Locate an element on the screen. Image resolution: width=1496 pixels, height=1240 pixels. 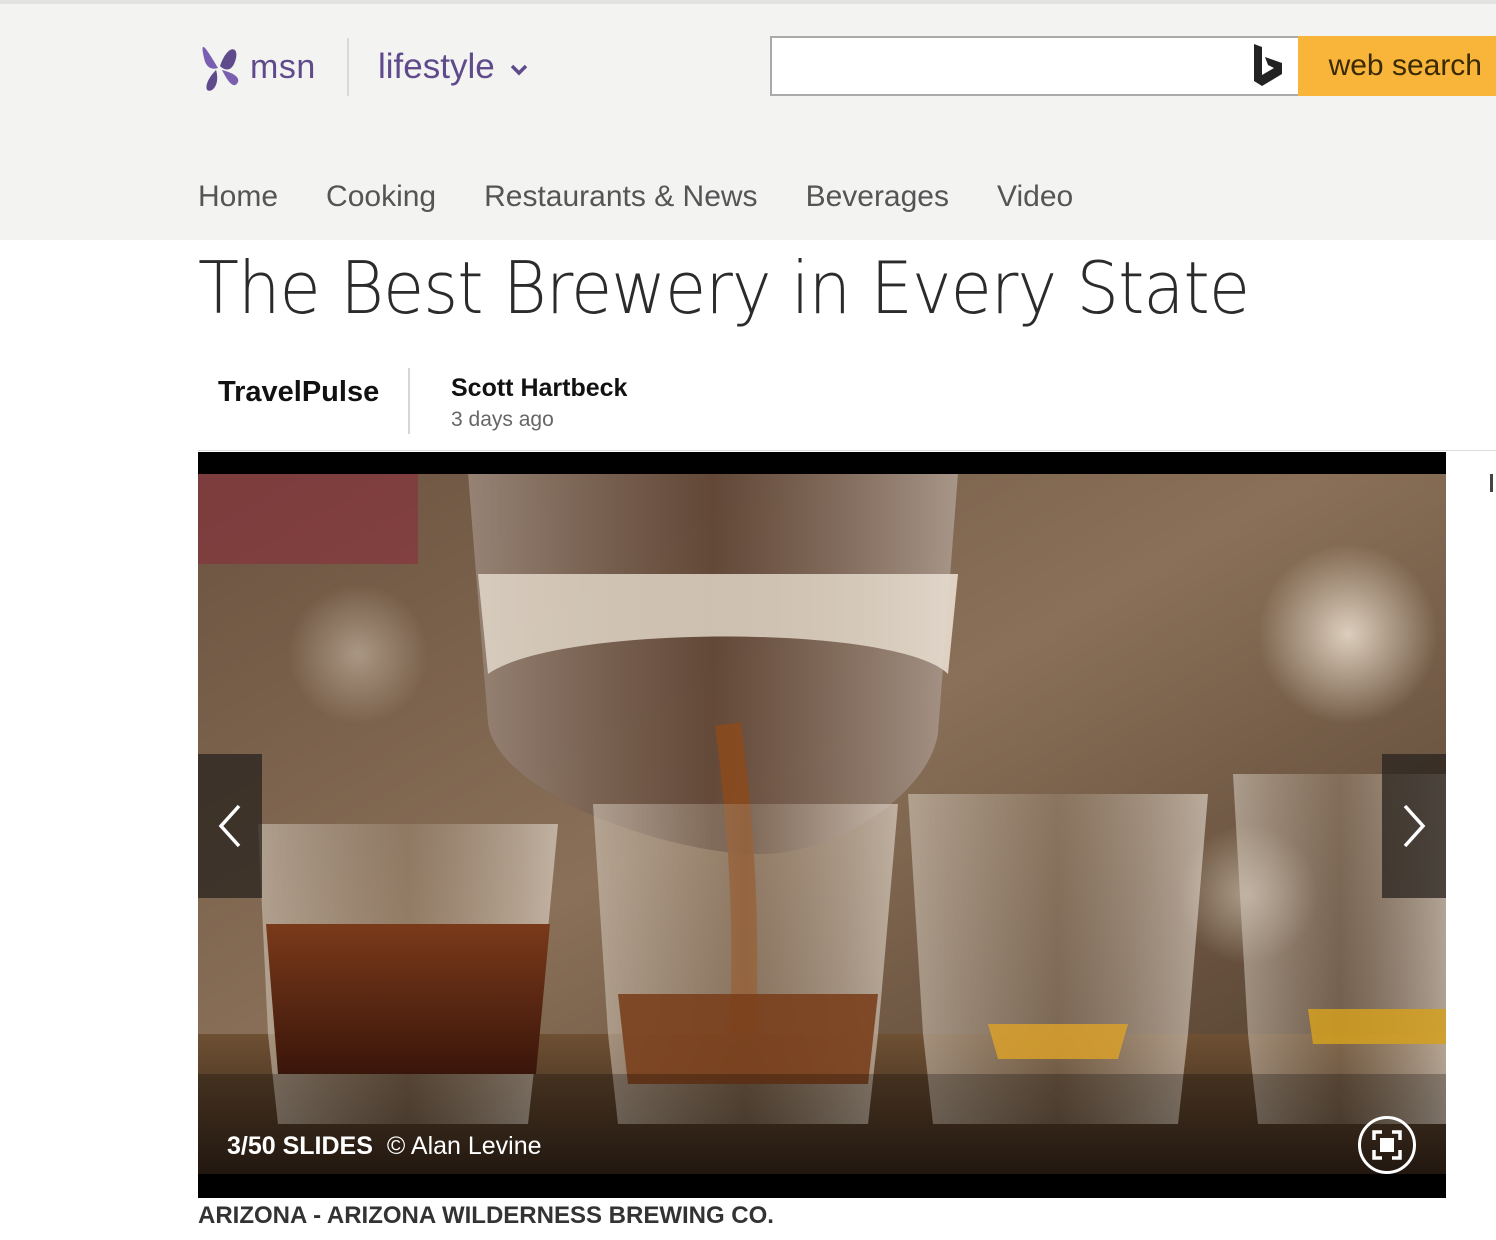
previous-slide-button is located at coordinates (230, 826).